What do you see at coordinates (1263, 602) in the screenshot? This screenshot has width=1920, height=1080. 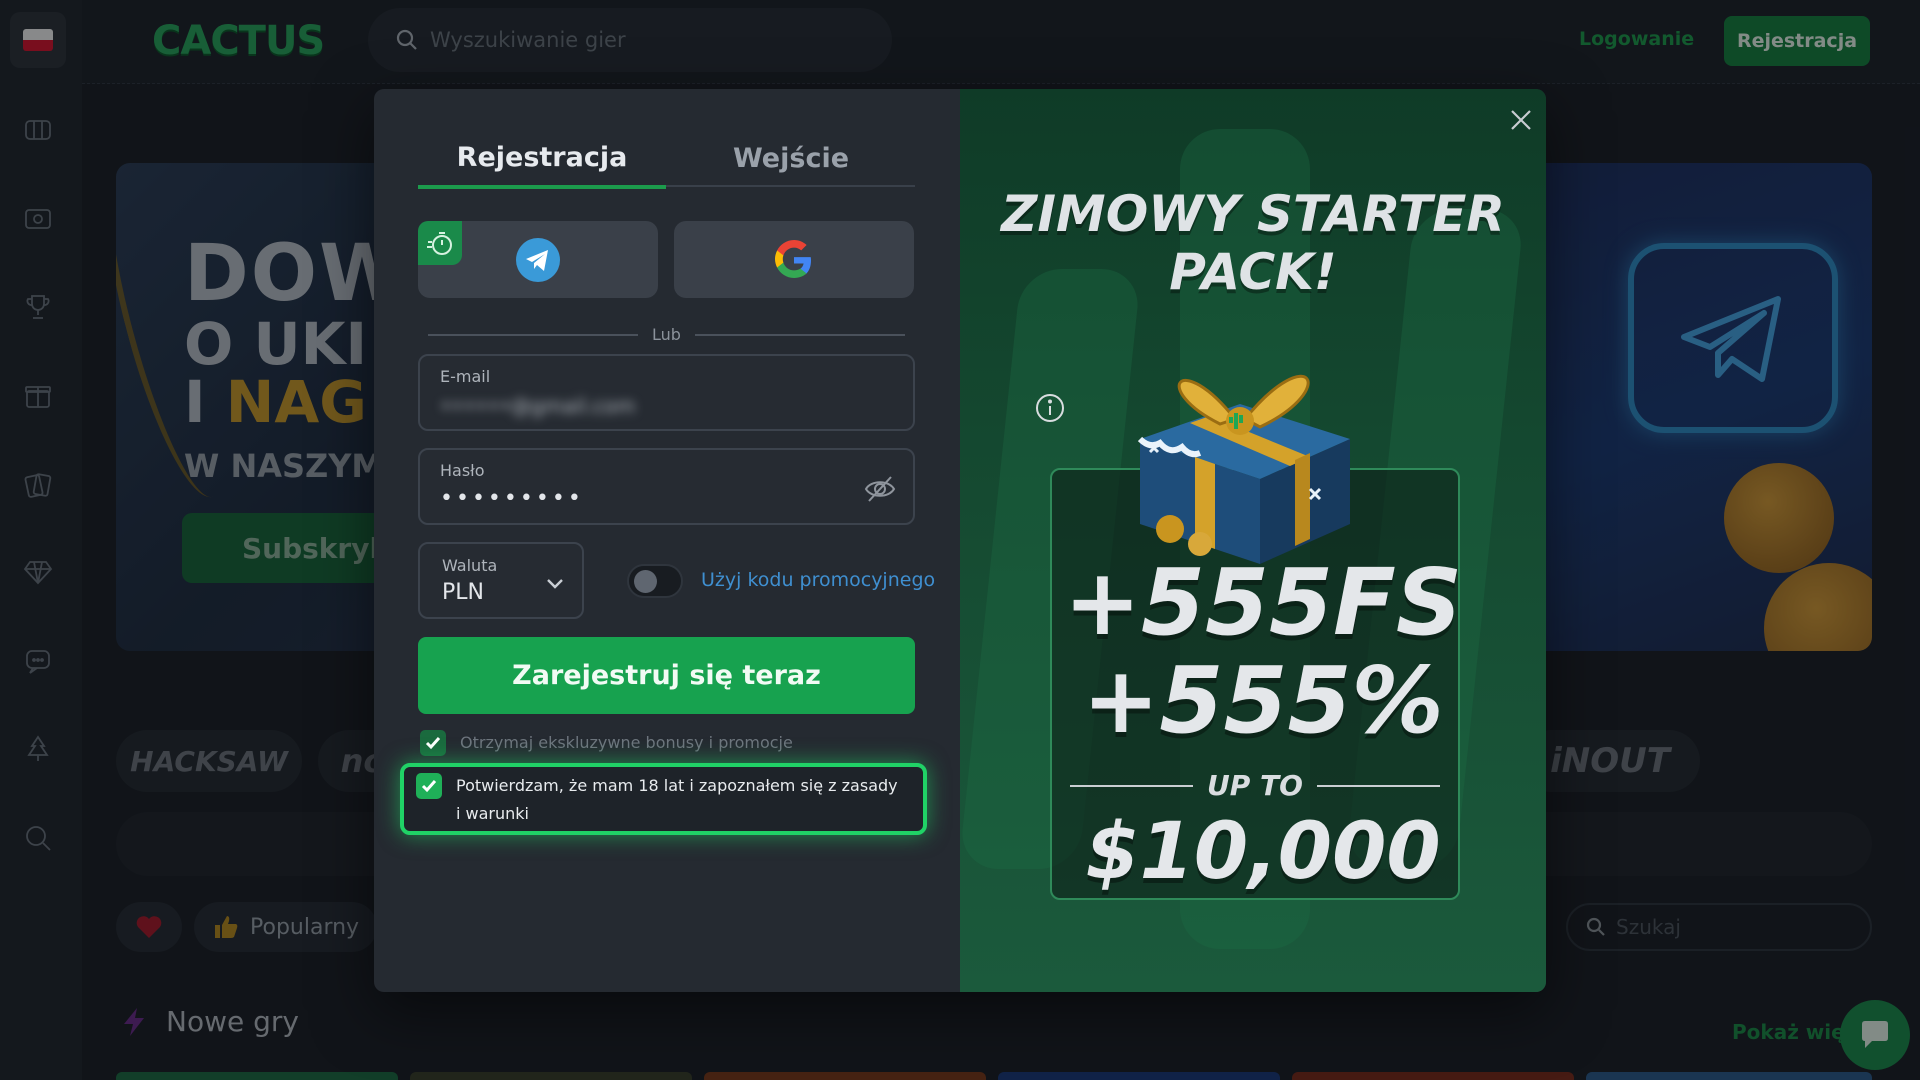 I see `free-spins-amount: +555FS` at bounding box center [1263, 602].